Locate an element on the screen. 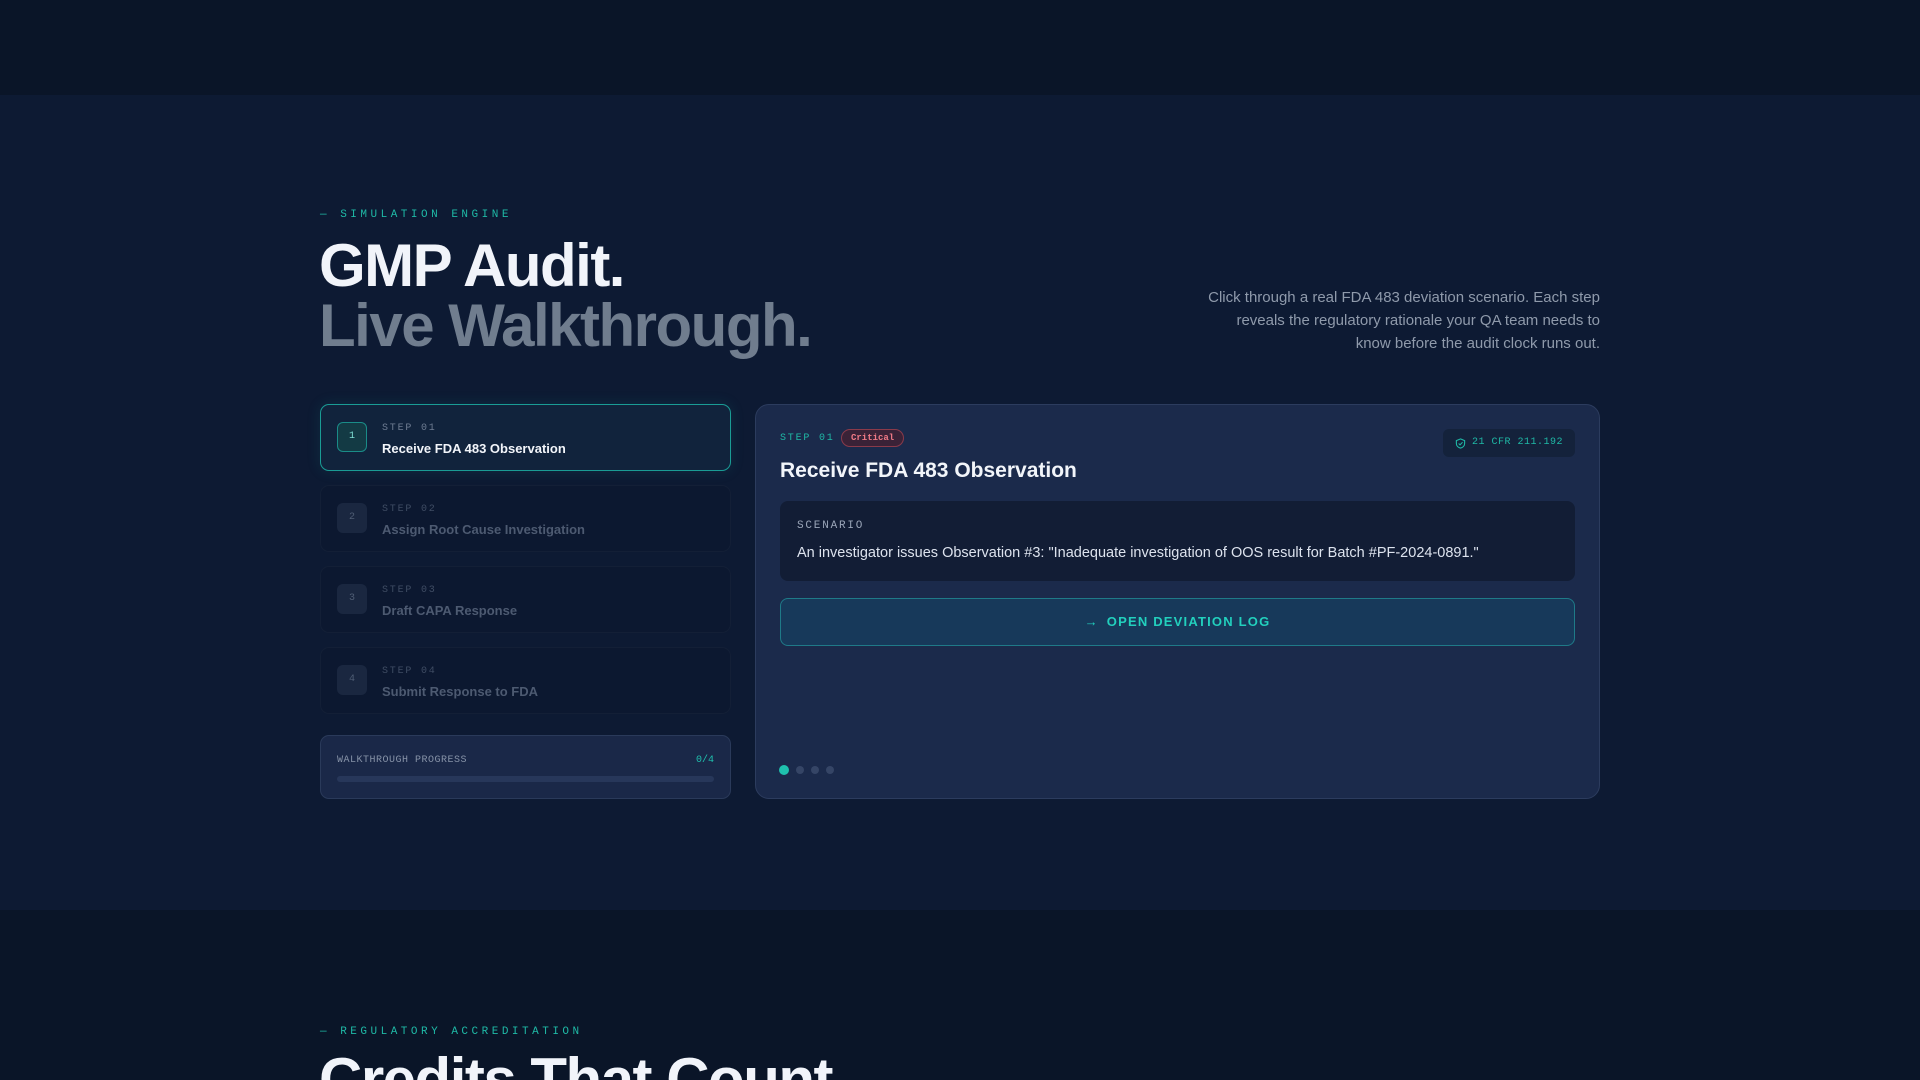  step-label: STEP 04 is located at coordinates (409, 671).